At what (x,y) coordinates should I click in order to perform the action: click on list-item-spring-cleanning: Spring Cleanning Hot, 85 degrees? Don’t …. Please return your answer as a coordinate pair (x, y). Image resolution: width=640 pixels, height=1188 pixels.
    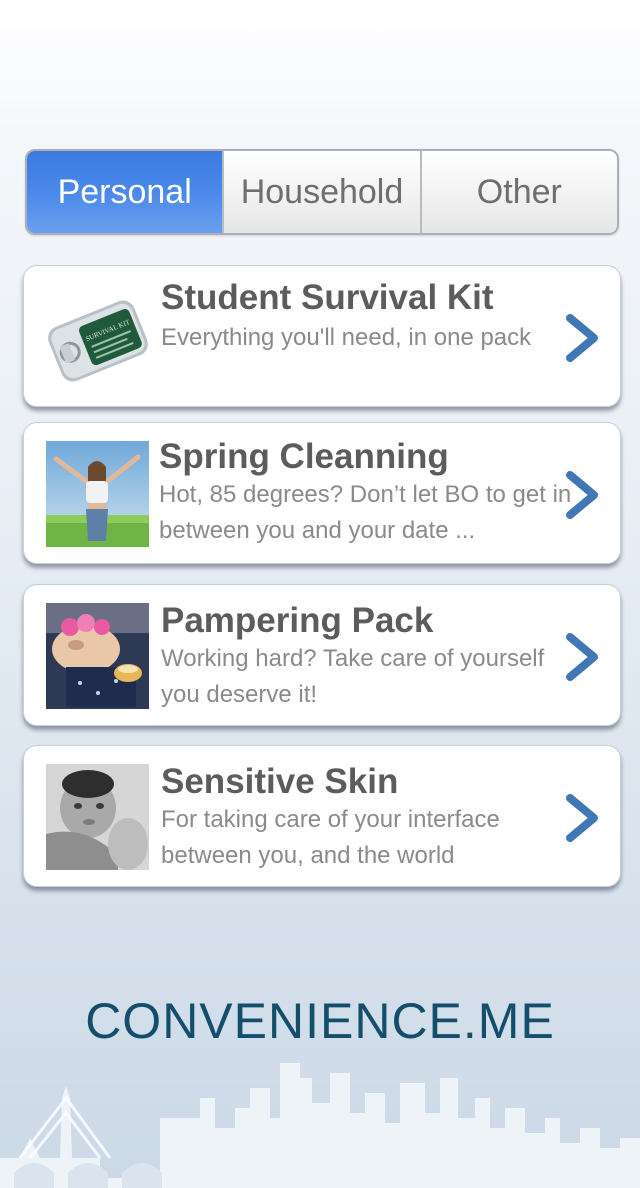
    Looking at the image, I should click on (322, 493).